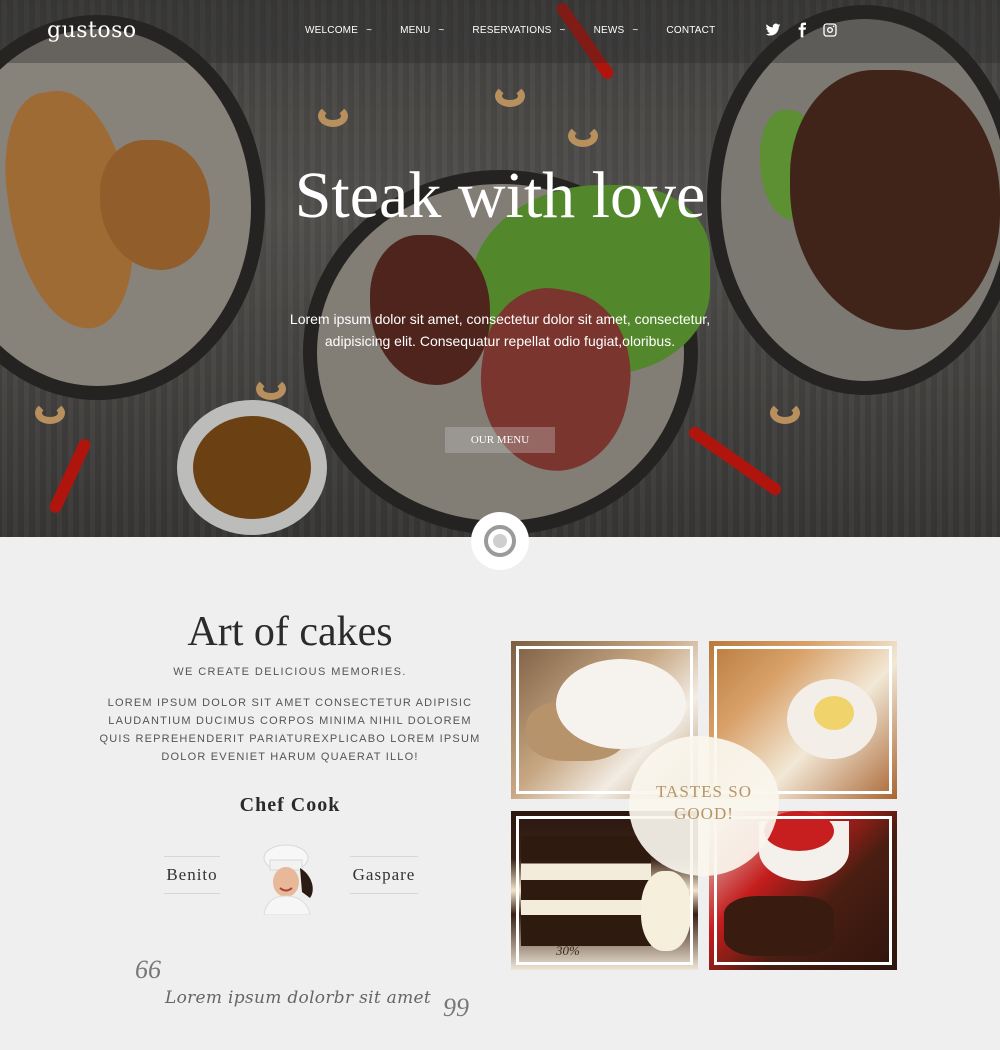 This screenshot has width=1000, height=1050. Describe the element at coordinates (338, 30) in the screenshot. I see `nav-item-welcome: WELCOME ~` at that location.